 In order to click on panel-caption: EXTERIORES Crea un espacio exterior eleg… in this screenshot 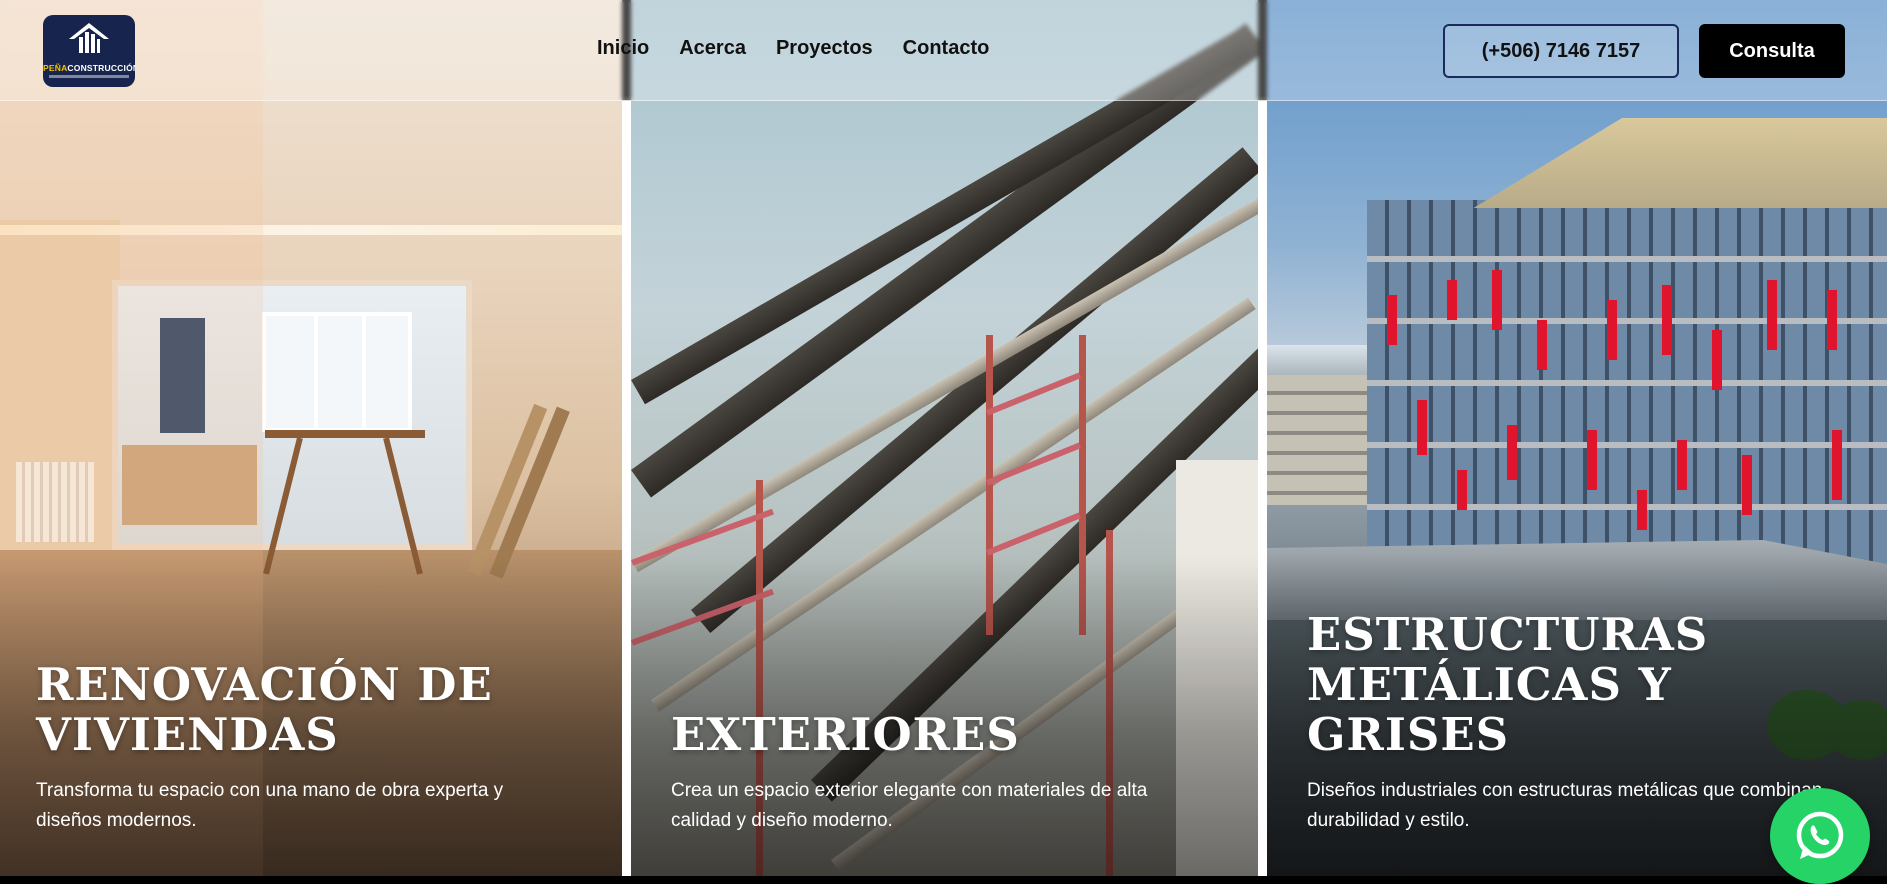, I will do `click(946, 773)`.